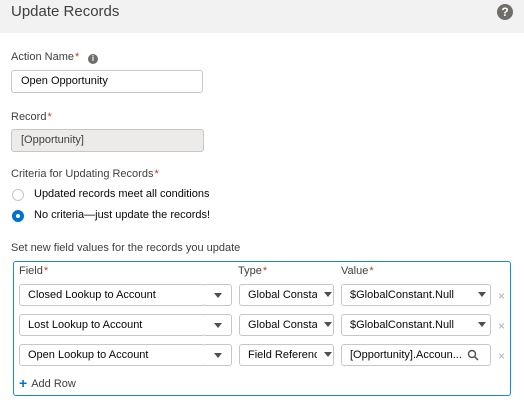  What do you see at coordinates (23, 383) in the screenshot?
I see `plus-icon: +` at bounding box center [23, 383].